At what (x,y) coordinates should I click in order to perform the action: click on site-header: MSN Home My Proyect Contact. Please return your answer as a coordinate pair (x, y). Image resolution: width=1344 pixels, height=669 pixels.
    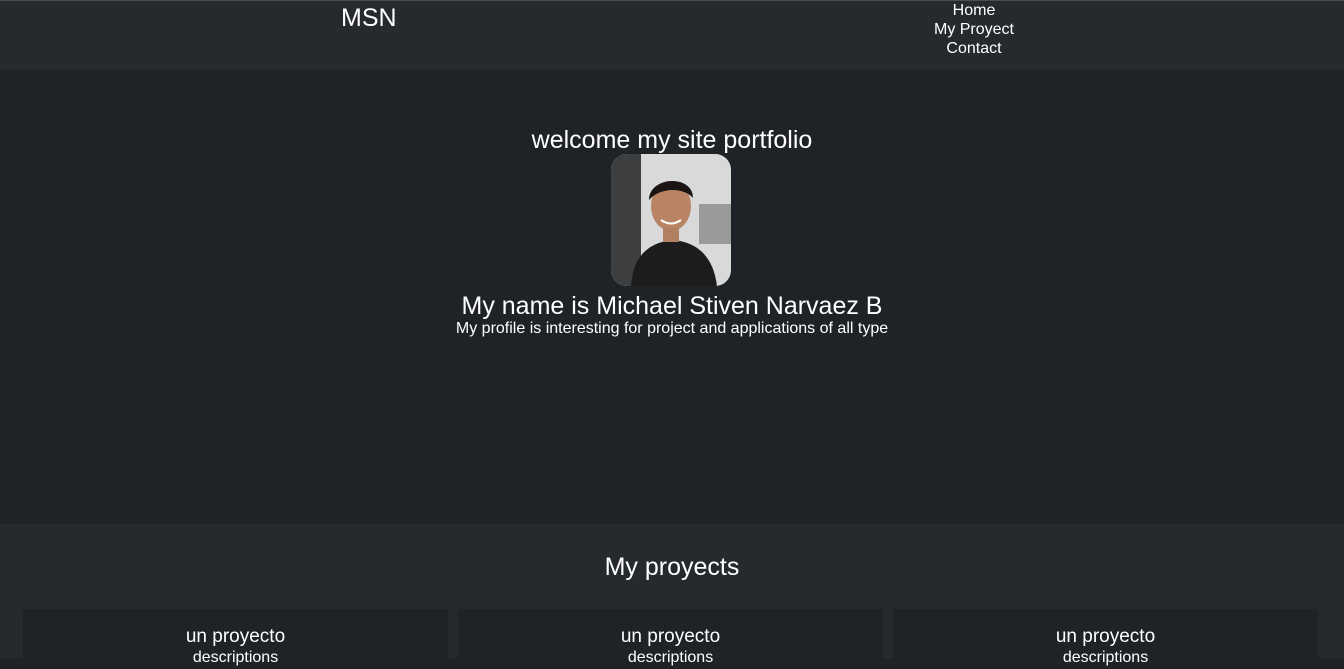
    Looking at the image, I should click on (672, 35).